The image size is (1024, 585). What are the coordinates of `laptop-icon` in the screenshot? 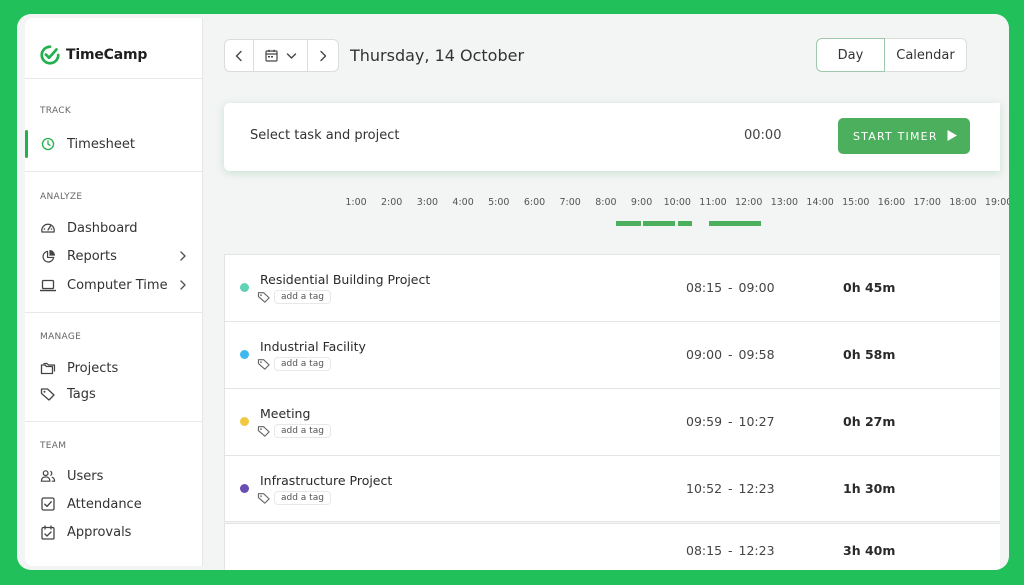 It's located at (48, 285).